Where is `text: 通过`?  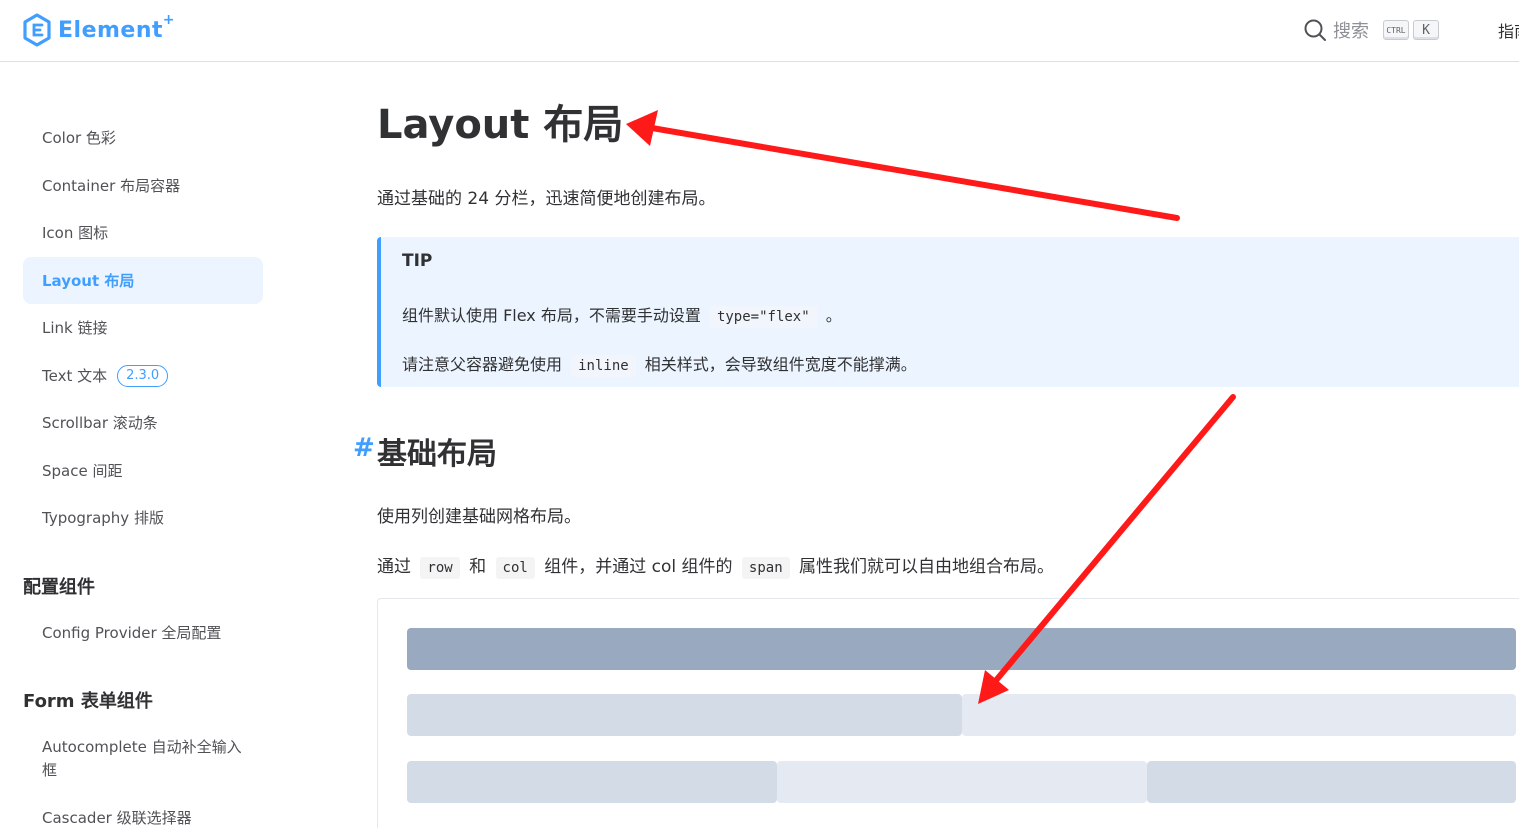 text: 通过 is located at coordinates (394, 567).